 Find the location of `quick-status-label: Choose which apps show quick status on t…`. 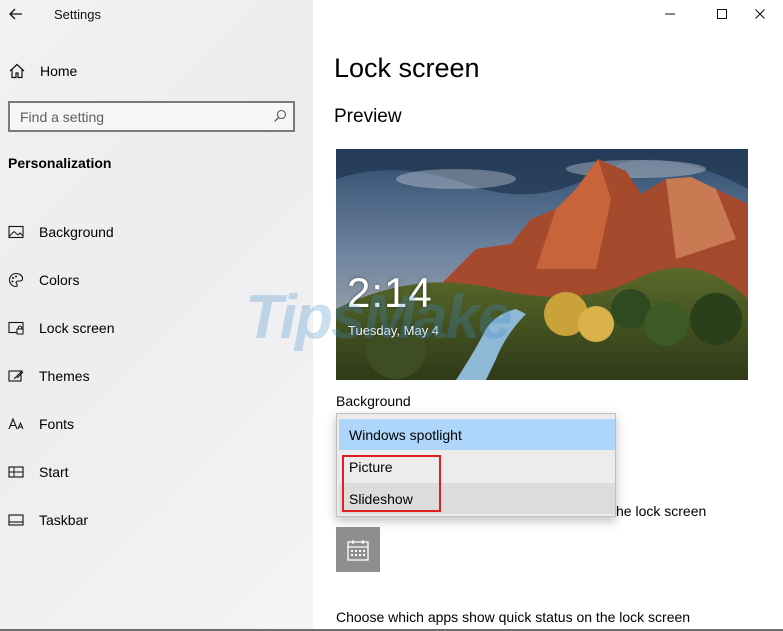

quick-status-label: Choose which apps show quick status on t… is located at coordinates (513, 617).